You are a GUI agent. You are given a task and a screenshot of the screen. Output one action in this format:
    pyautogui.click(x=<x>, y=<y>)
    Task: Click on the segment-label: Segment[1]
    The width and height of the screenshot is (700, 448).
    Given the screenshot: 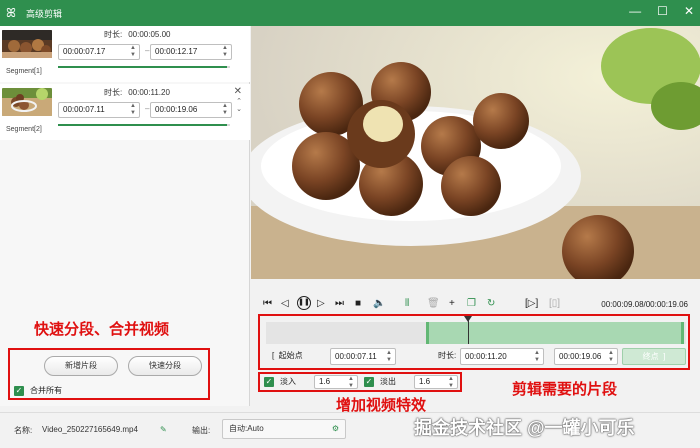 What is the action you would take?
    pyautogui.click(x=24, y=71)
    